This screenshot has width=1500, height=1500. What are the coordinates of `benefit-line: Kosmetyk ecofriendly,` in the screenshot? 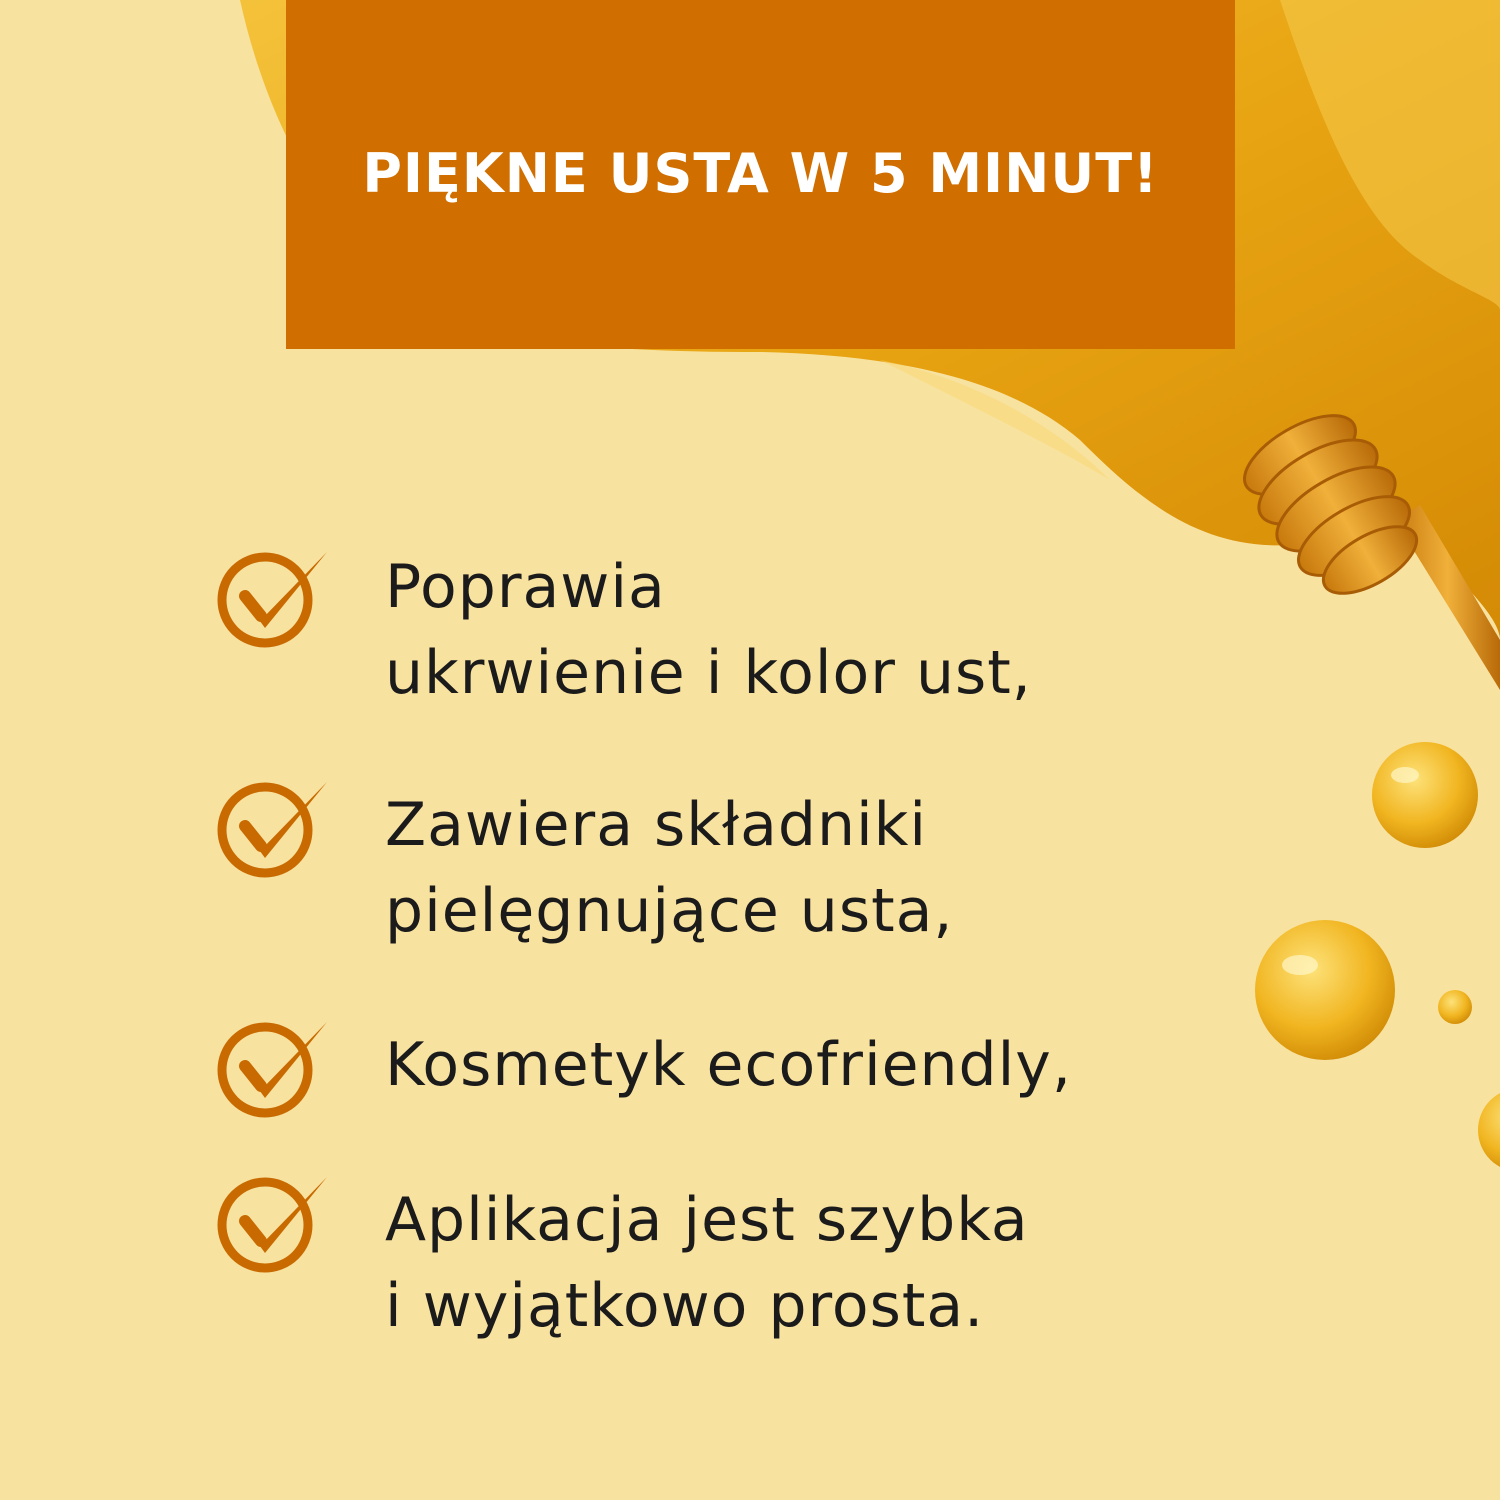 It's located at (728, 1065).